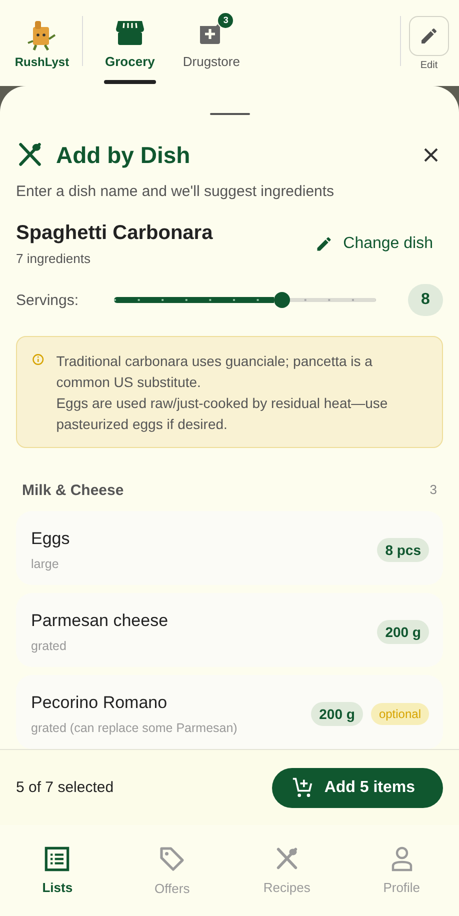  What do you see at coordinates (99, 703) in the screenshot?
I see `ingredient-name: Pecorino Romano` at bounding box center [99, 703].